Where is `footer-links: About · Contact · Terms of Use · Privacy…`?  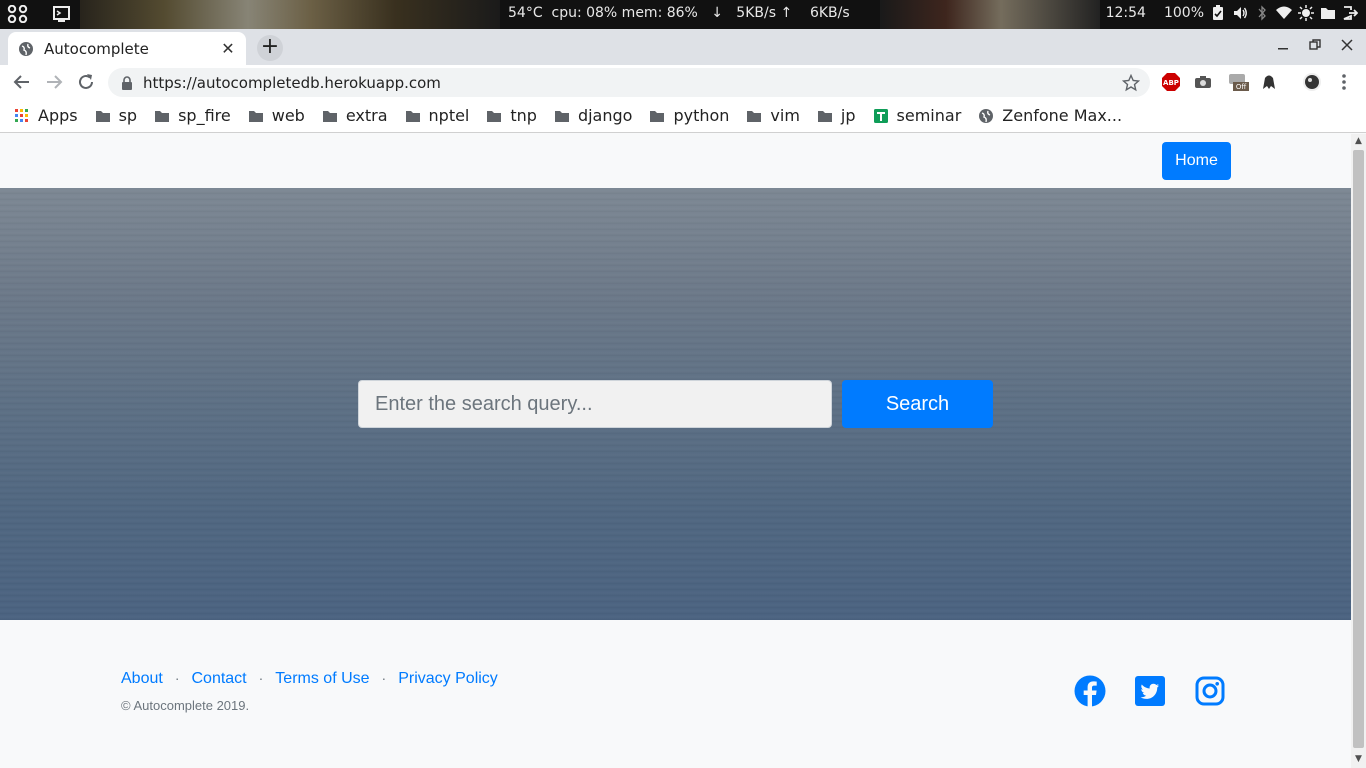
footer-links: About · Contact · Terms of Use · Privacy… is located at coordinates (309, 679).